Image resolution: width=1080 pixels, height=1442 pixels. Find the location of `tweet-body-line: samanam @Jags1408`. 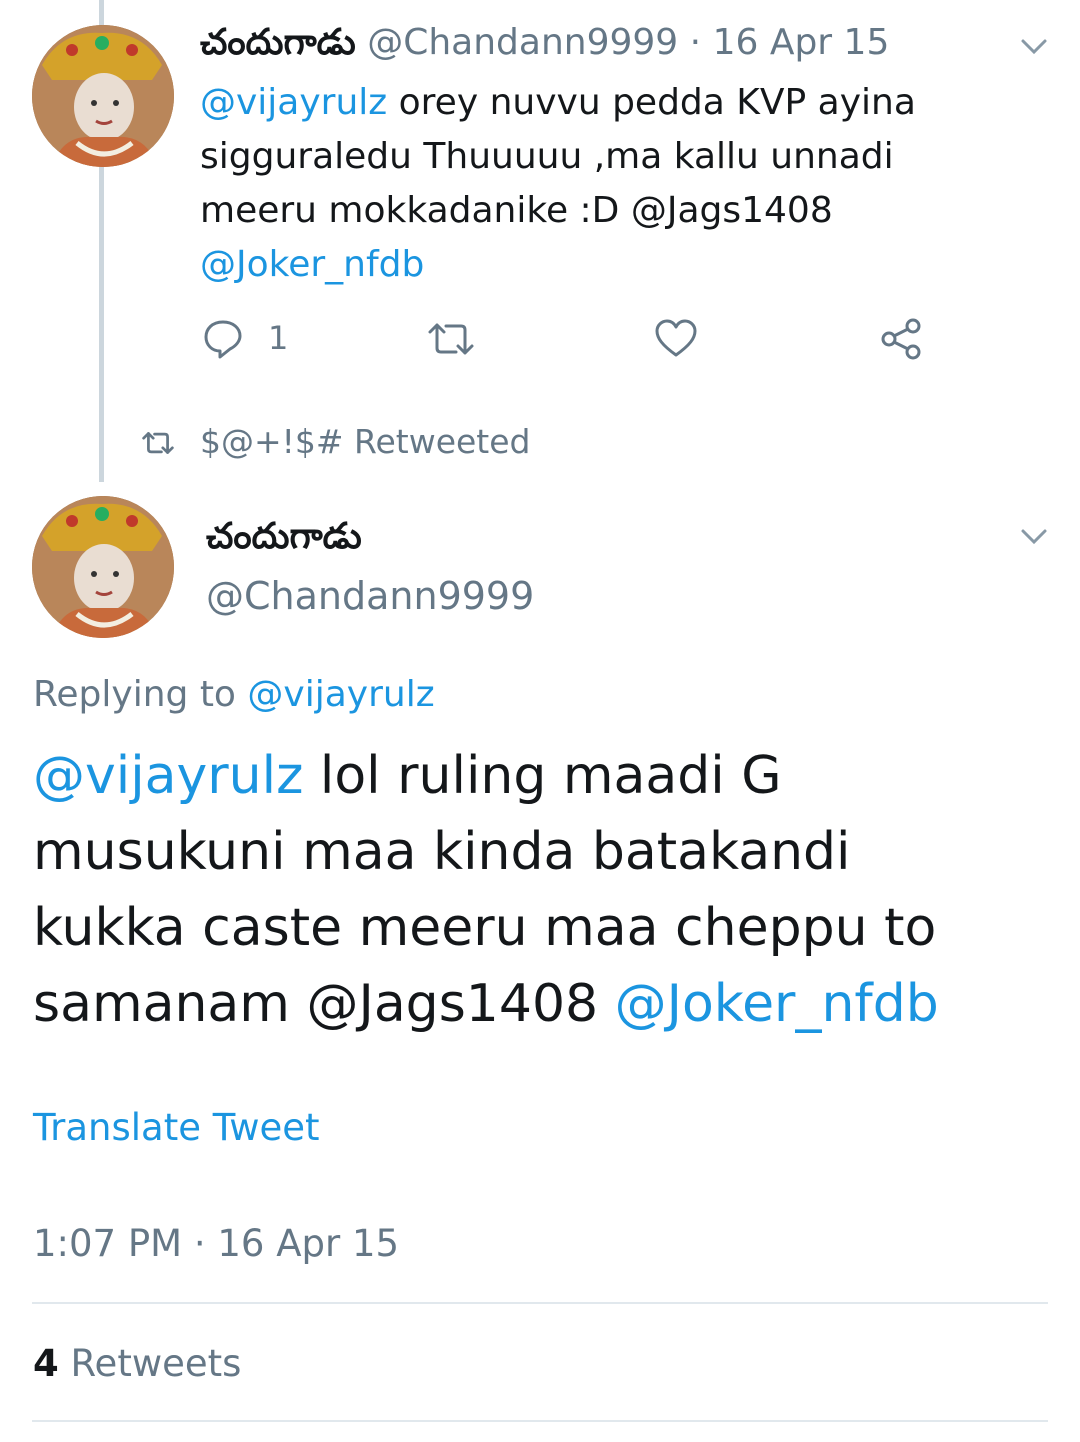

tweet-body-line: samanam @Jags1408 is located at coordinates (324, 1004).